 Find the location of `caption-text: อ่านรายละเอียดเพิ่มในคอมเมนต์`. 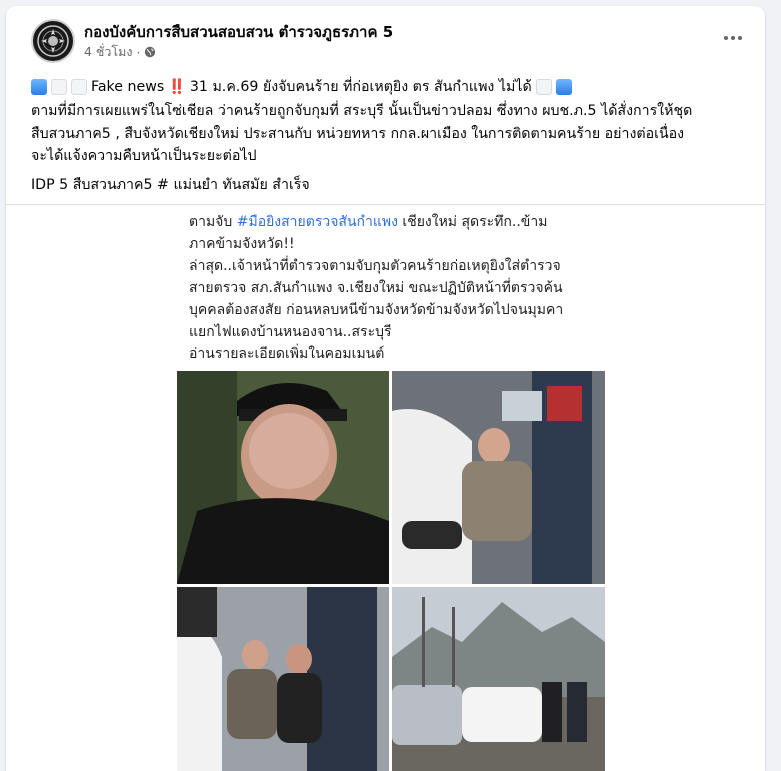

caption-text: อ่านรายละเอียดเพิ่มในคอมเมนต์ is located at coordinates (287, 354).